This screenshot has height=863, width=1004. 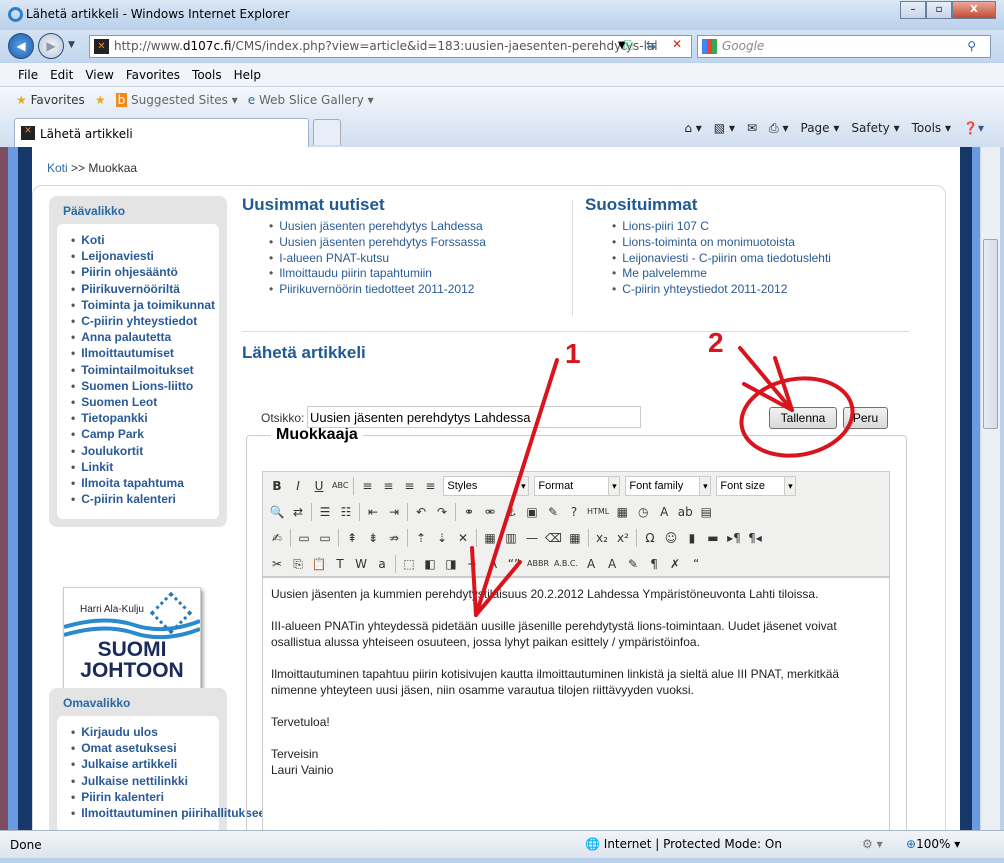 I want to click on horizontal-rule-icon: —, so click(x=532, y=538).